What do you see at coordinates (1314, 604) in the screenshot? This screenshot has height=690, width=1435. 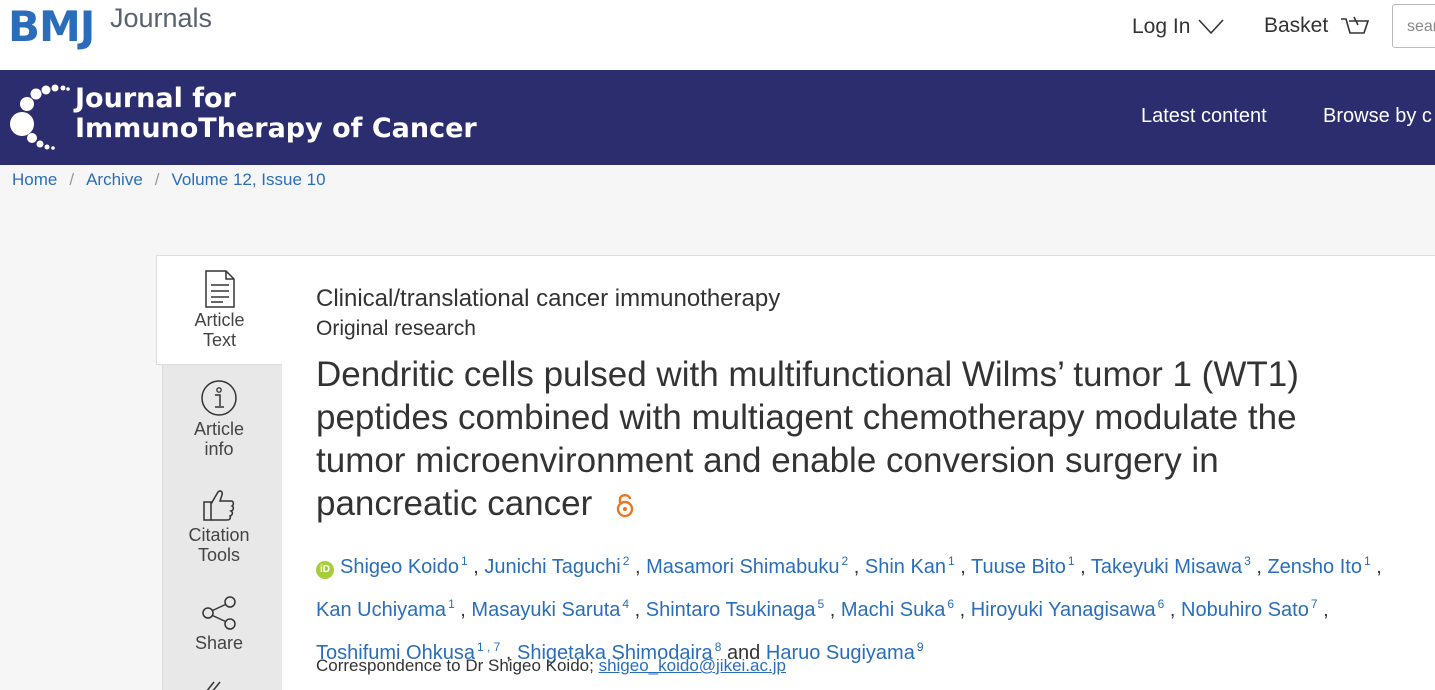 I see `affiliation-ref: 7` at bounding box center [1314, 604].